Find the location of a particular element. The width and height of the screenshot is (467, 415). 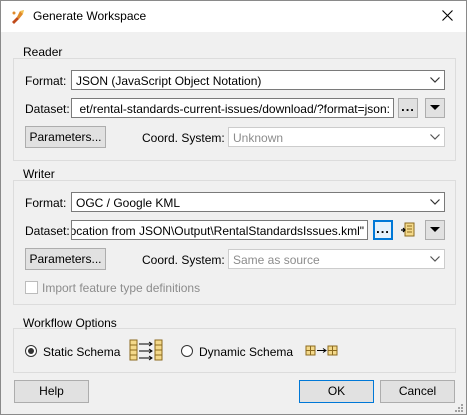

writer-dataset-menu-button is located at coordinates (435, 230).